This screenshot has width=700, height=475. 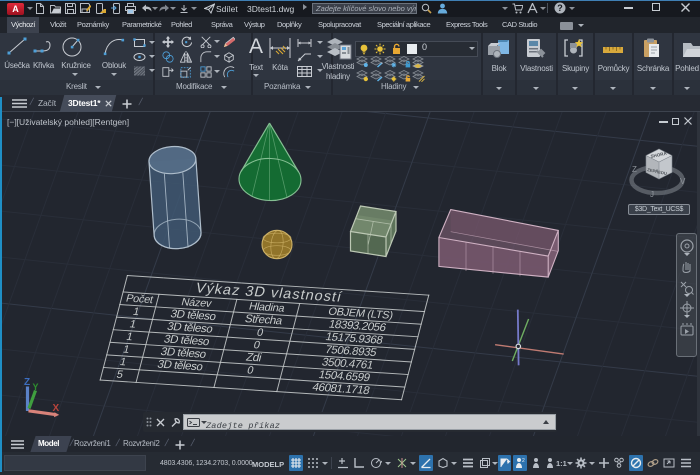 What do you see at coordinates (683, 181) in the screenshot?
I see `svg-text: V` at bounding box center [683, 181].